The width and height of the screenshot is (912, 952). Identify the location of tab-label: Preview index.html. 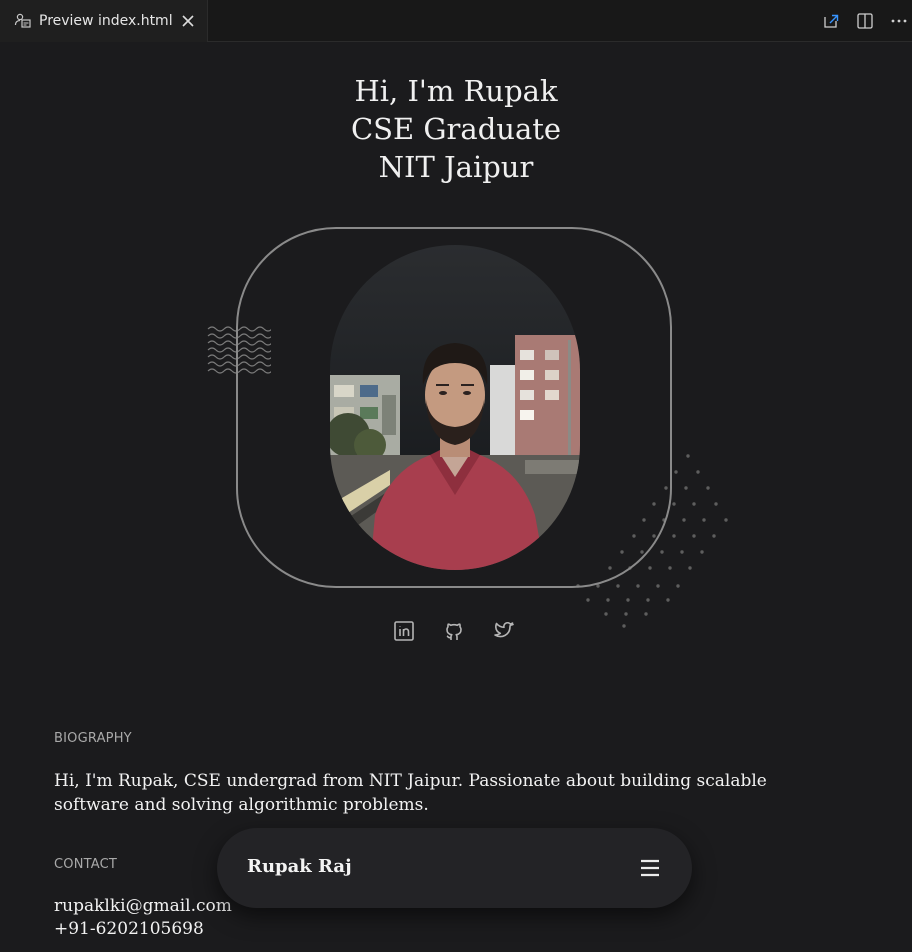
(106, 21).